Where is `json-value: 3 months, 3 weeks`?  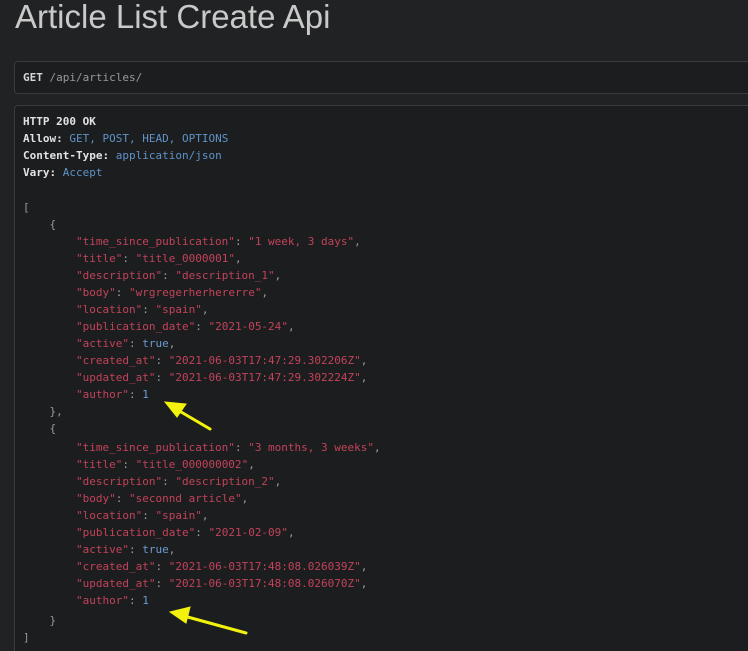 json-value: 3 months, 3 weeks is located at coordinates (311, 447).